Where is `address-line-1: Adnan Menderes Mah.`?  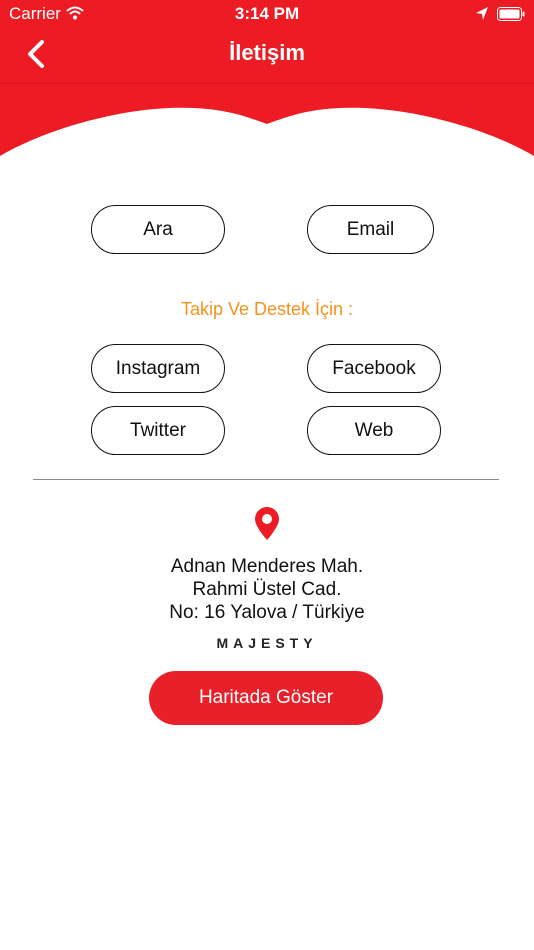 address-line-1: Adnan Menderes Mah. is located at coordinates (267, 566).